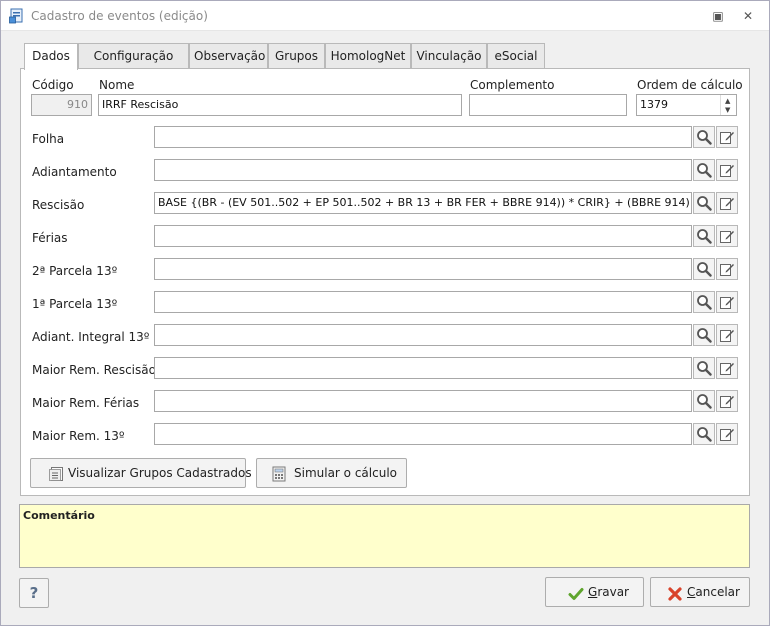 The width and height of the screenshot is (770, 626). I want to click on title-bar: Cadastro de eventos (edição) ▣ ✕, so click(385, 16).